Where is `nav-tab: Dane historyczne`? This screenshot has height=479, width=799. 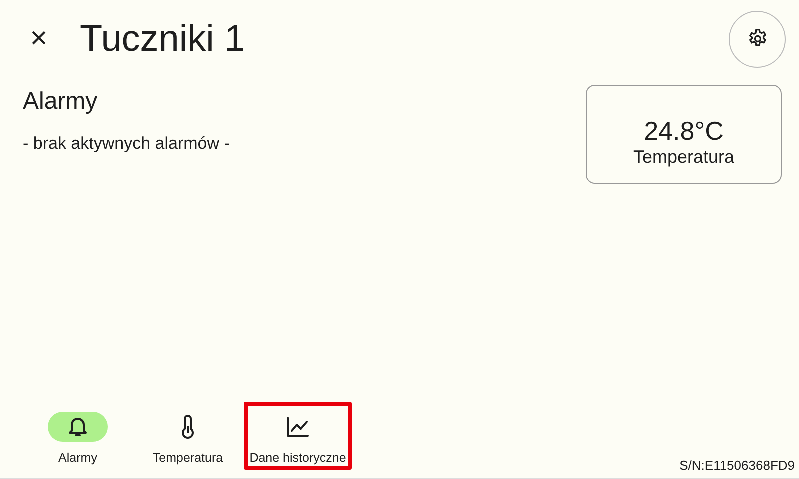
nav-tab: Dane historyczne is located at coordinates (298, 436).